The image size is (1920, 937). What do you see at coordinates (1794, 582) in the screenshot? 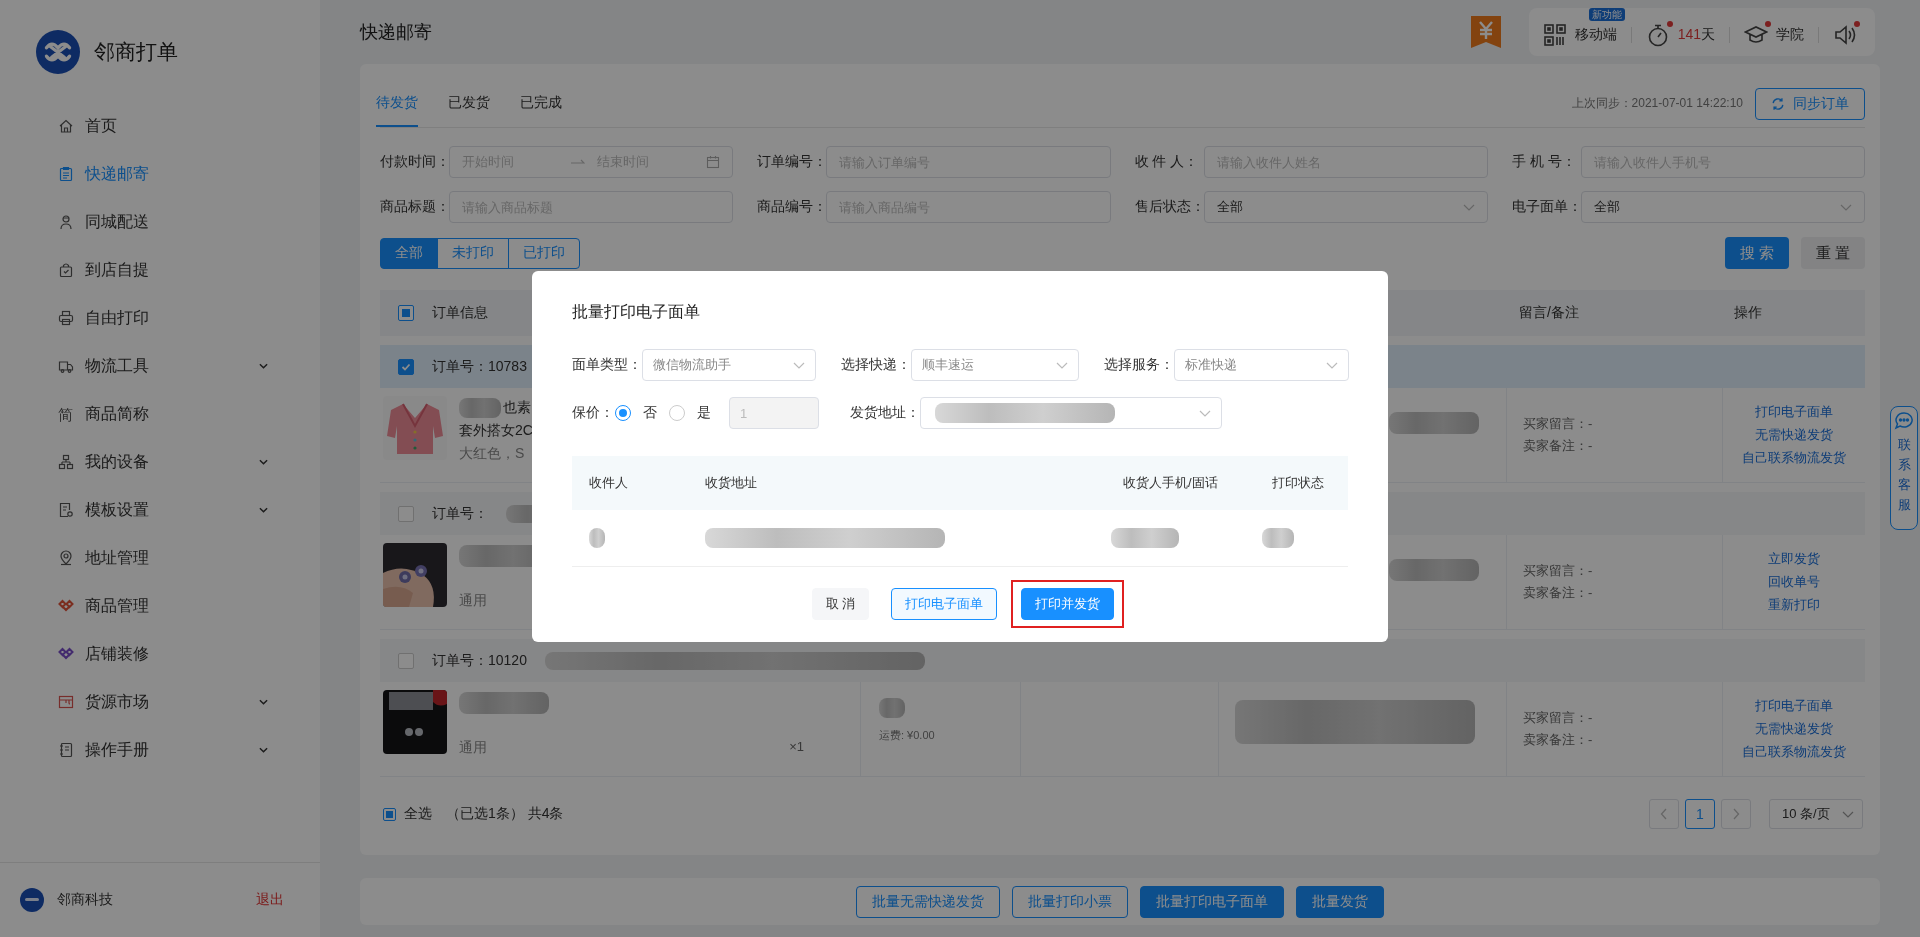
I see `action-link: 回收单号` at bounding box center [1794, 582].